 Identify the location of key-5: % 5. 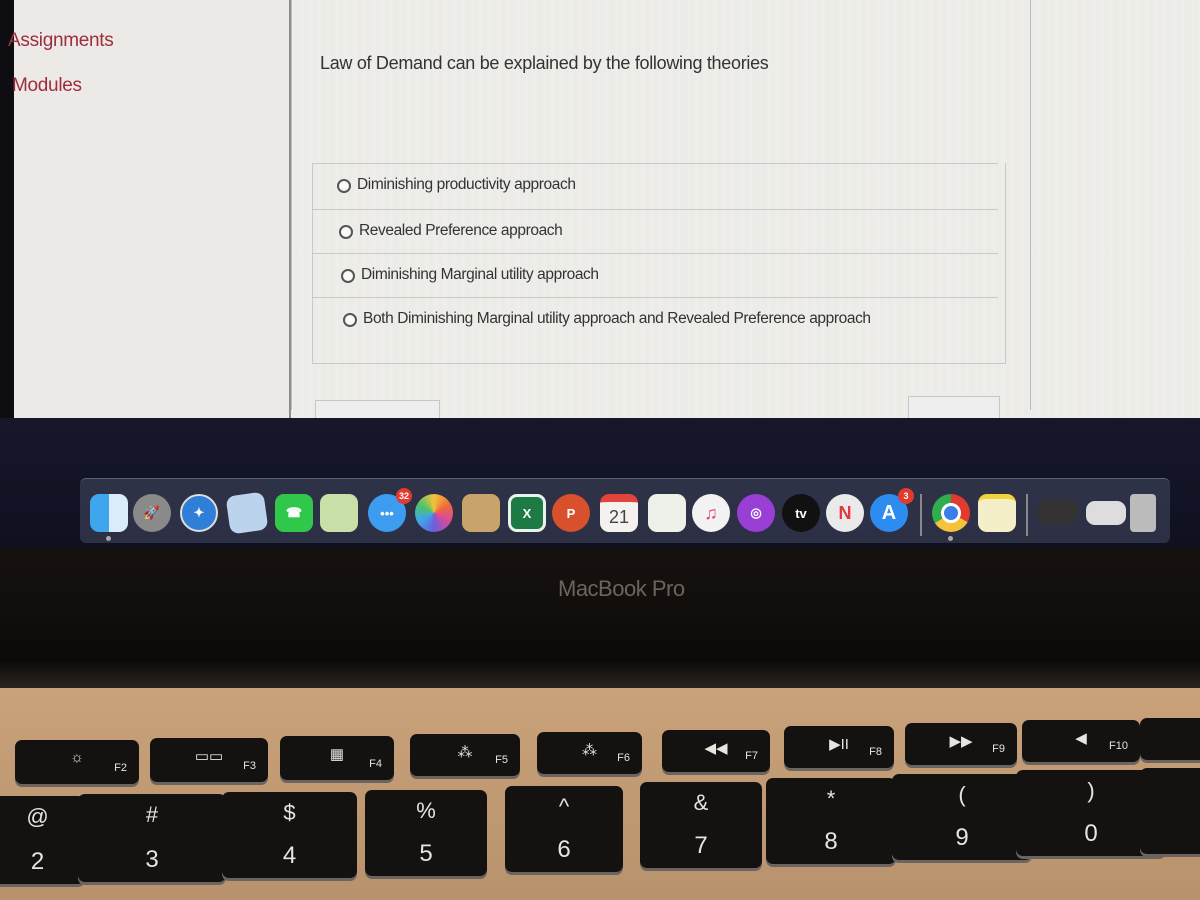
(426, 833).